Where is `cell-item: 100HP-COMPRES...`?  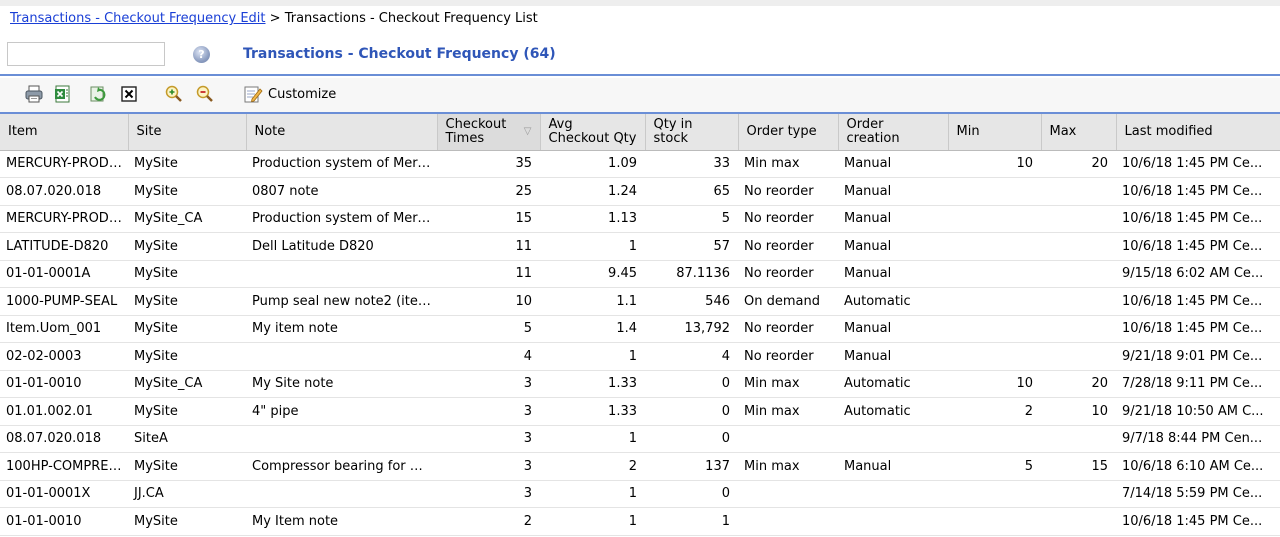
cell-item: 100HP-COMPRES... is located at coordinates (64, 466).